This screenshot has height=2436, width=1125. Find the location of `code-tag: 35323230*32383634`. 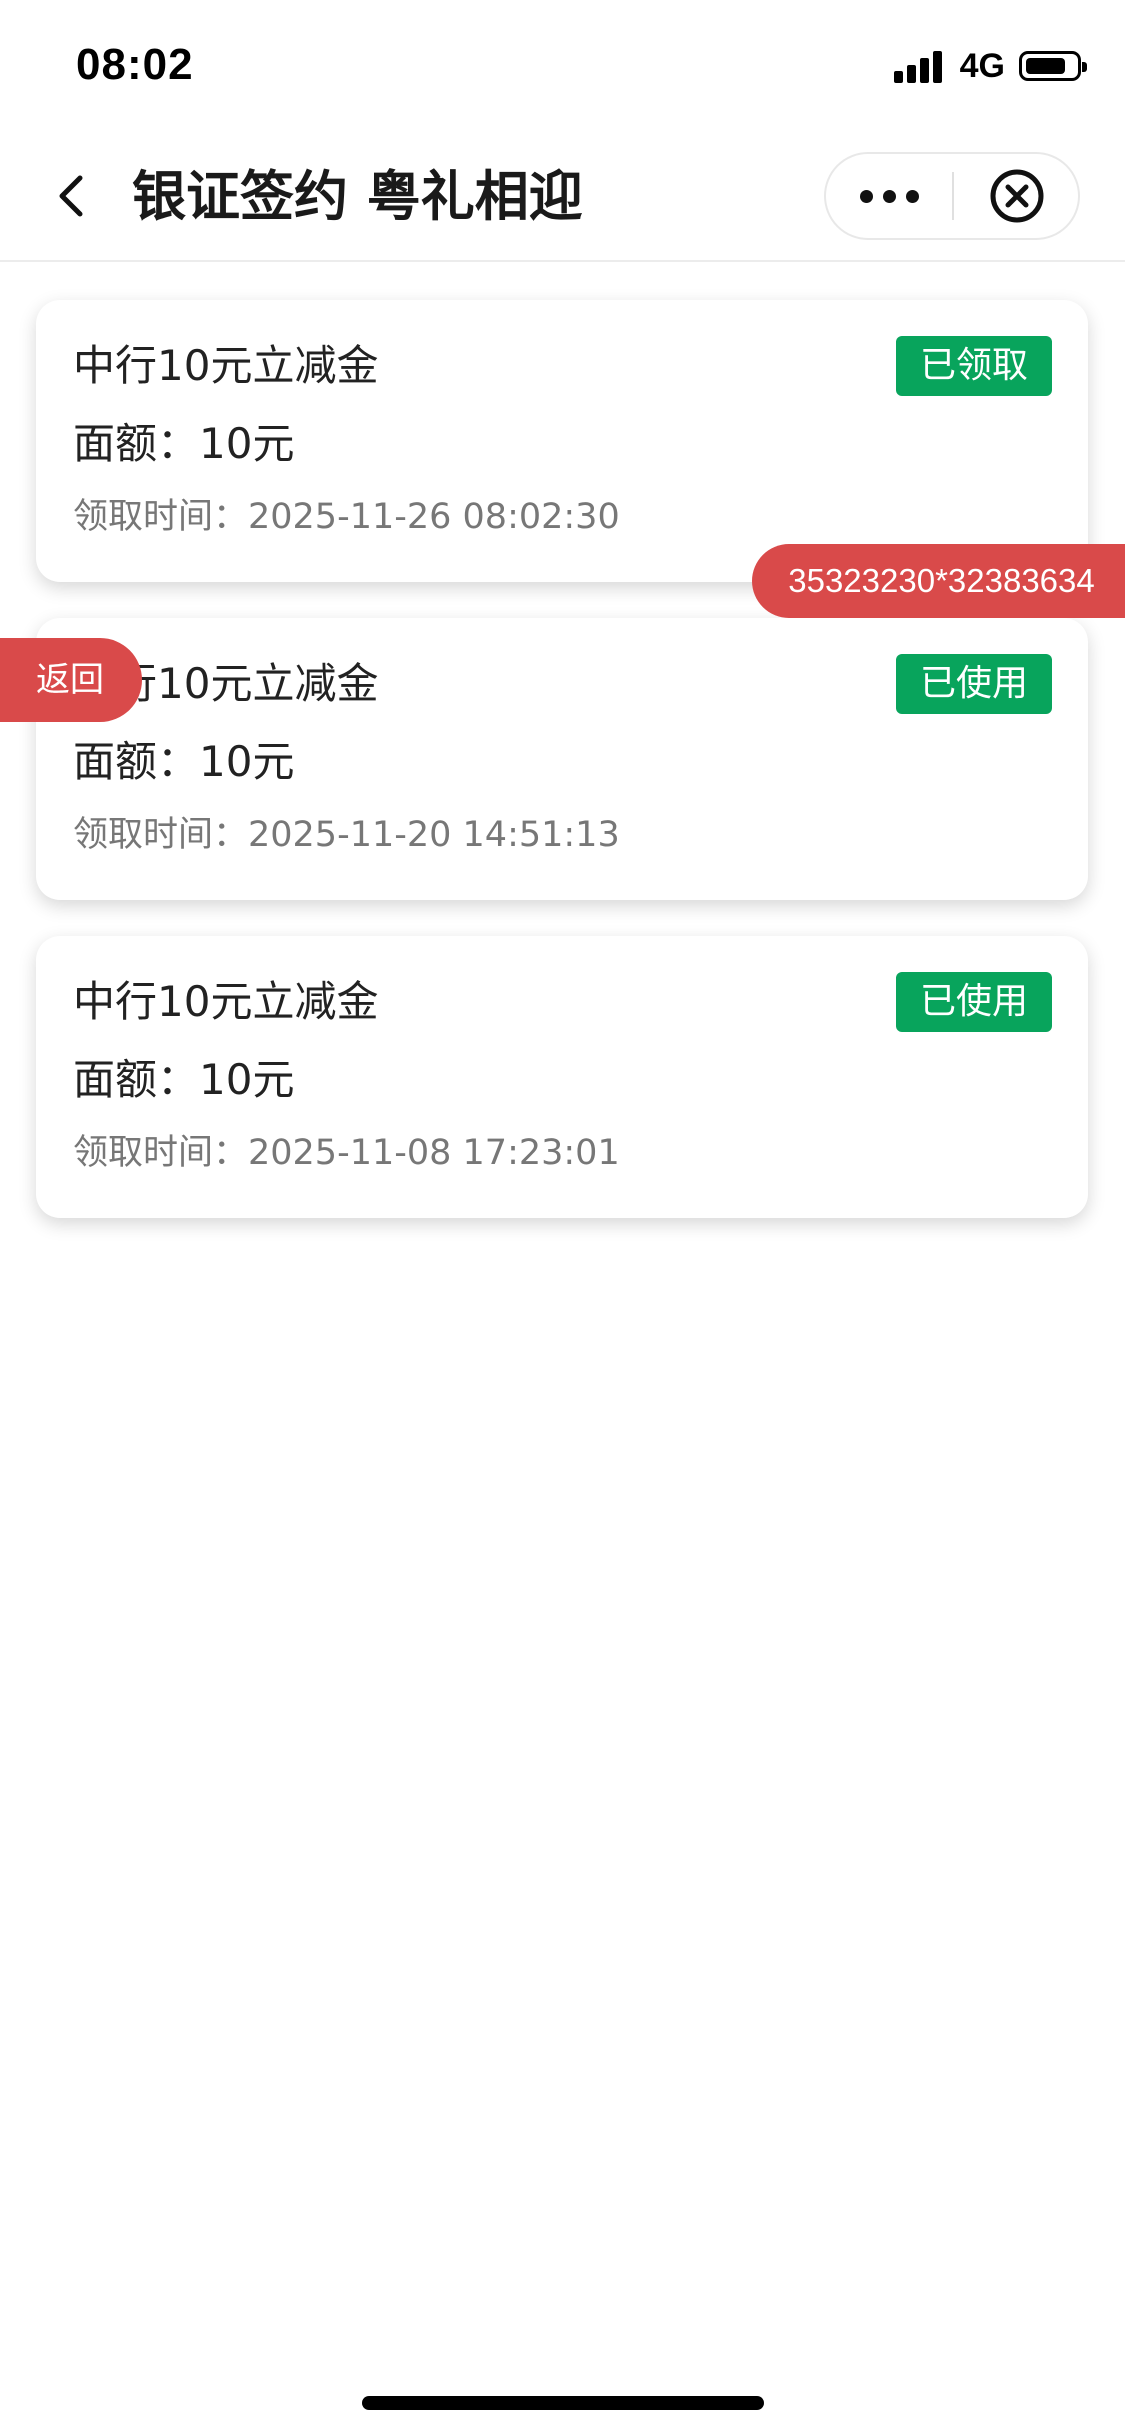

code-tag: 35323230*32383634 is located at coordinates (938, 581).